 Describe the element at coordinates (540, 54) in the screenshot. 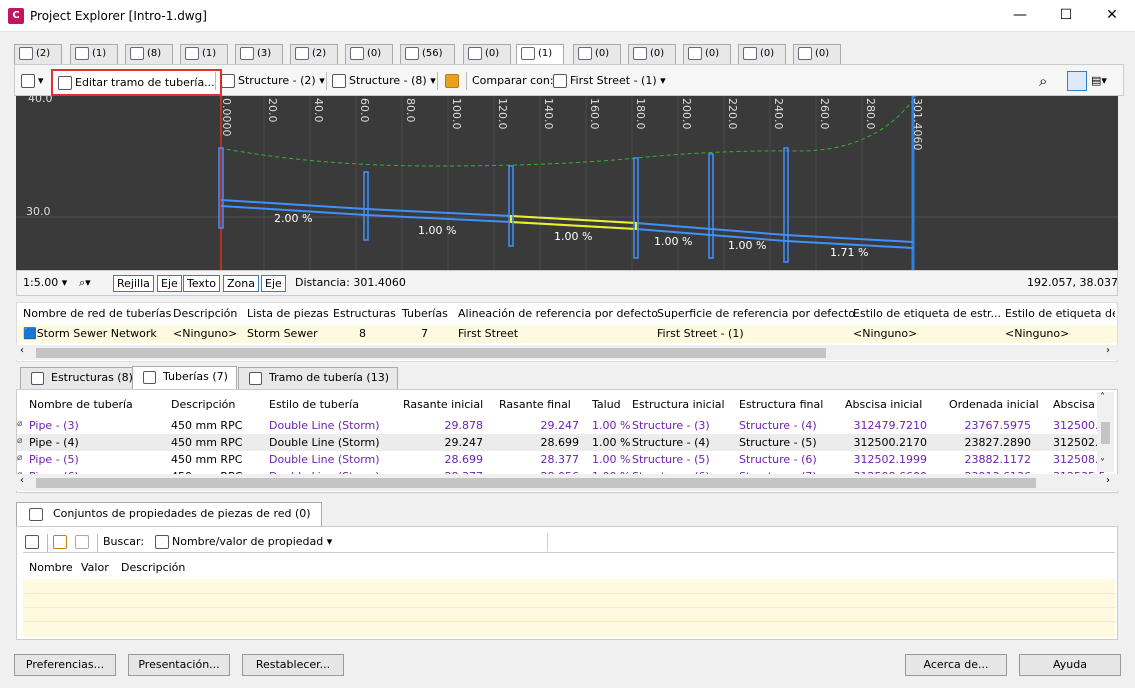

I see `tab-pipe-networks: (1)` at that location.